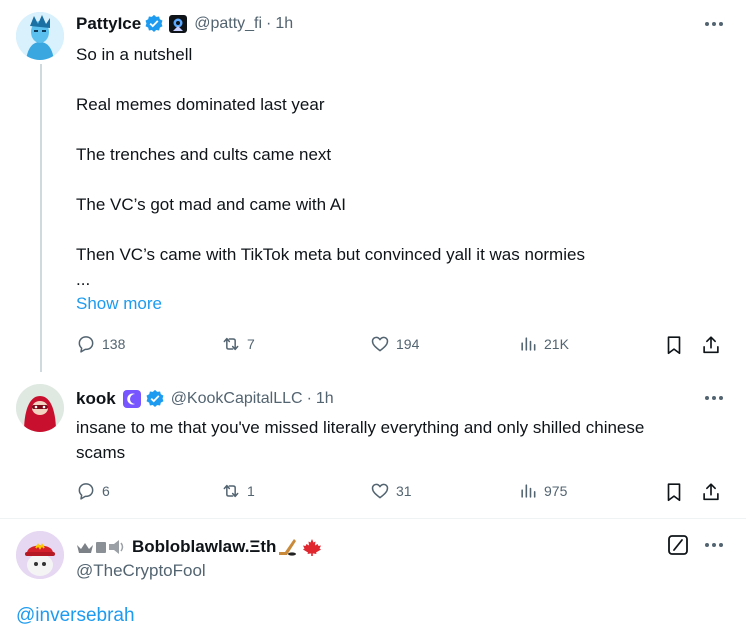 This screenshot has width=746, height=640. Describe the element at coordinates (288, 547) in the screenshot. I see `hockey-stick-icon` at that location.